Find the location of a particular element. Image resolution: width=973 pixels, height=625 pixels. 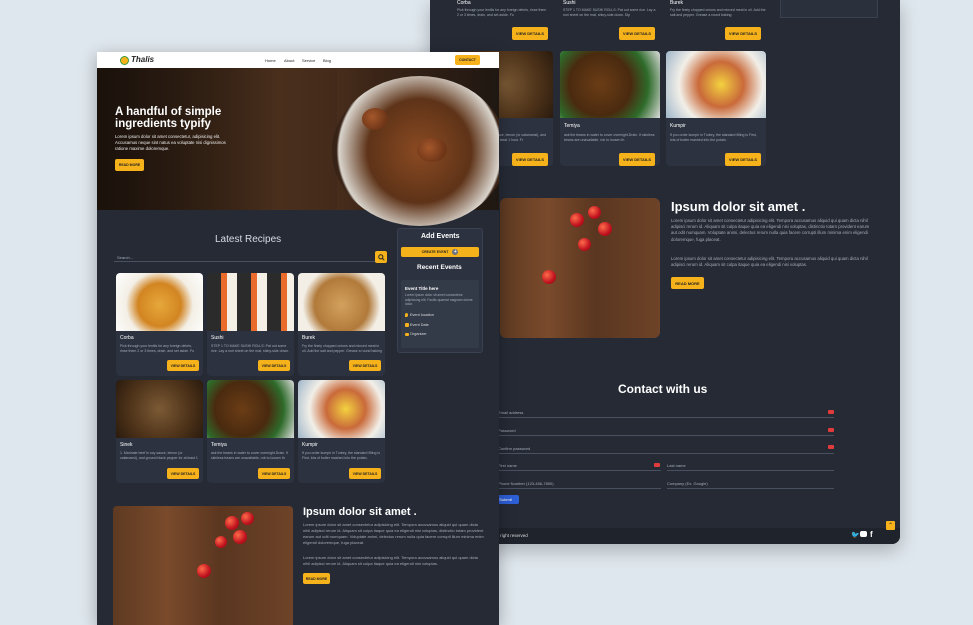

search-input is located at coordinates (244, 257).